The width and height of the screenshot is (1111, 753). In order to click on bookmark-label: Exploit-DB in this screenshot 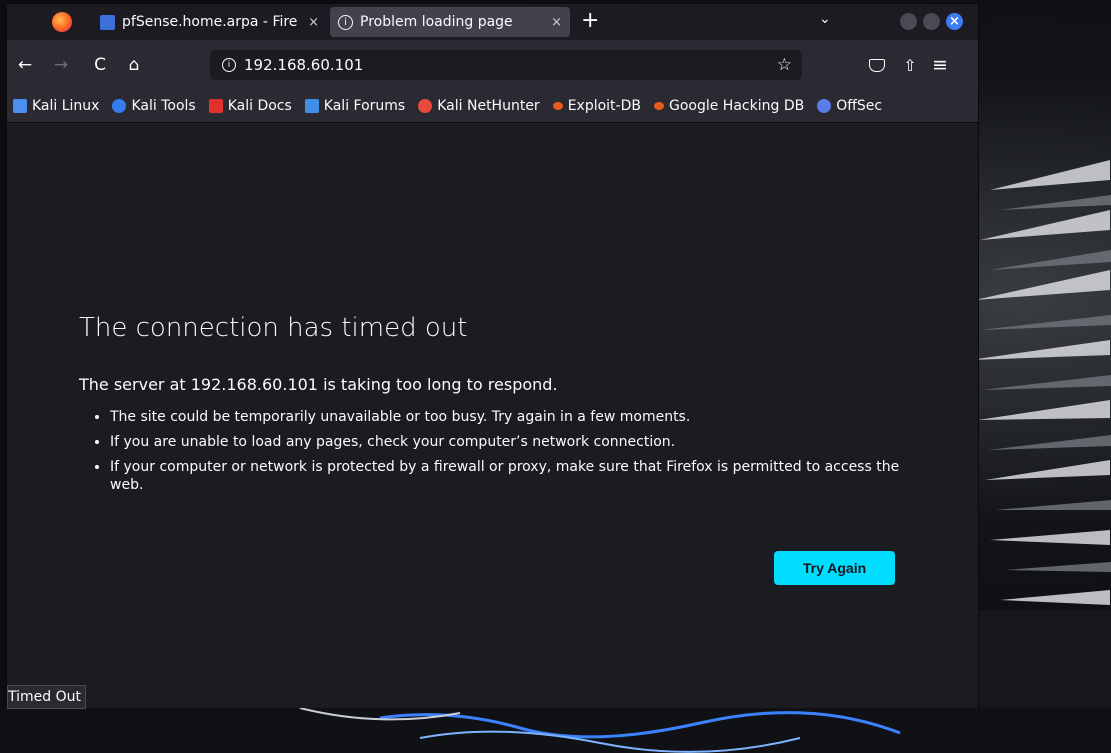, I will do `click(604, 106)`.